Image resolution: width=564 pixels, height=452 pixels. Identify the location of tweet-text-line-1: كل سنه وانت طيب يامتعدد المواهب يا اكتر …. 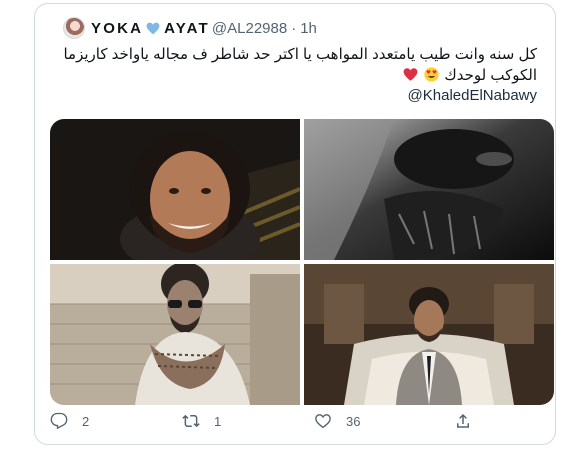
(300, 54).